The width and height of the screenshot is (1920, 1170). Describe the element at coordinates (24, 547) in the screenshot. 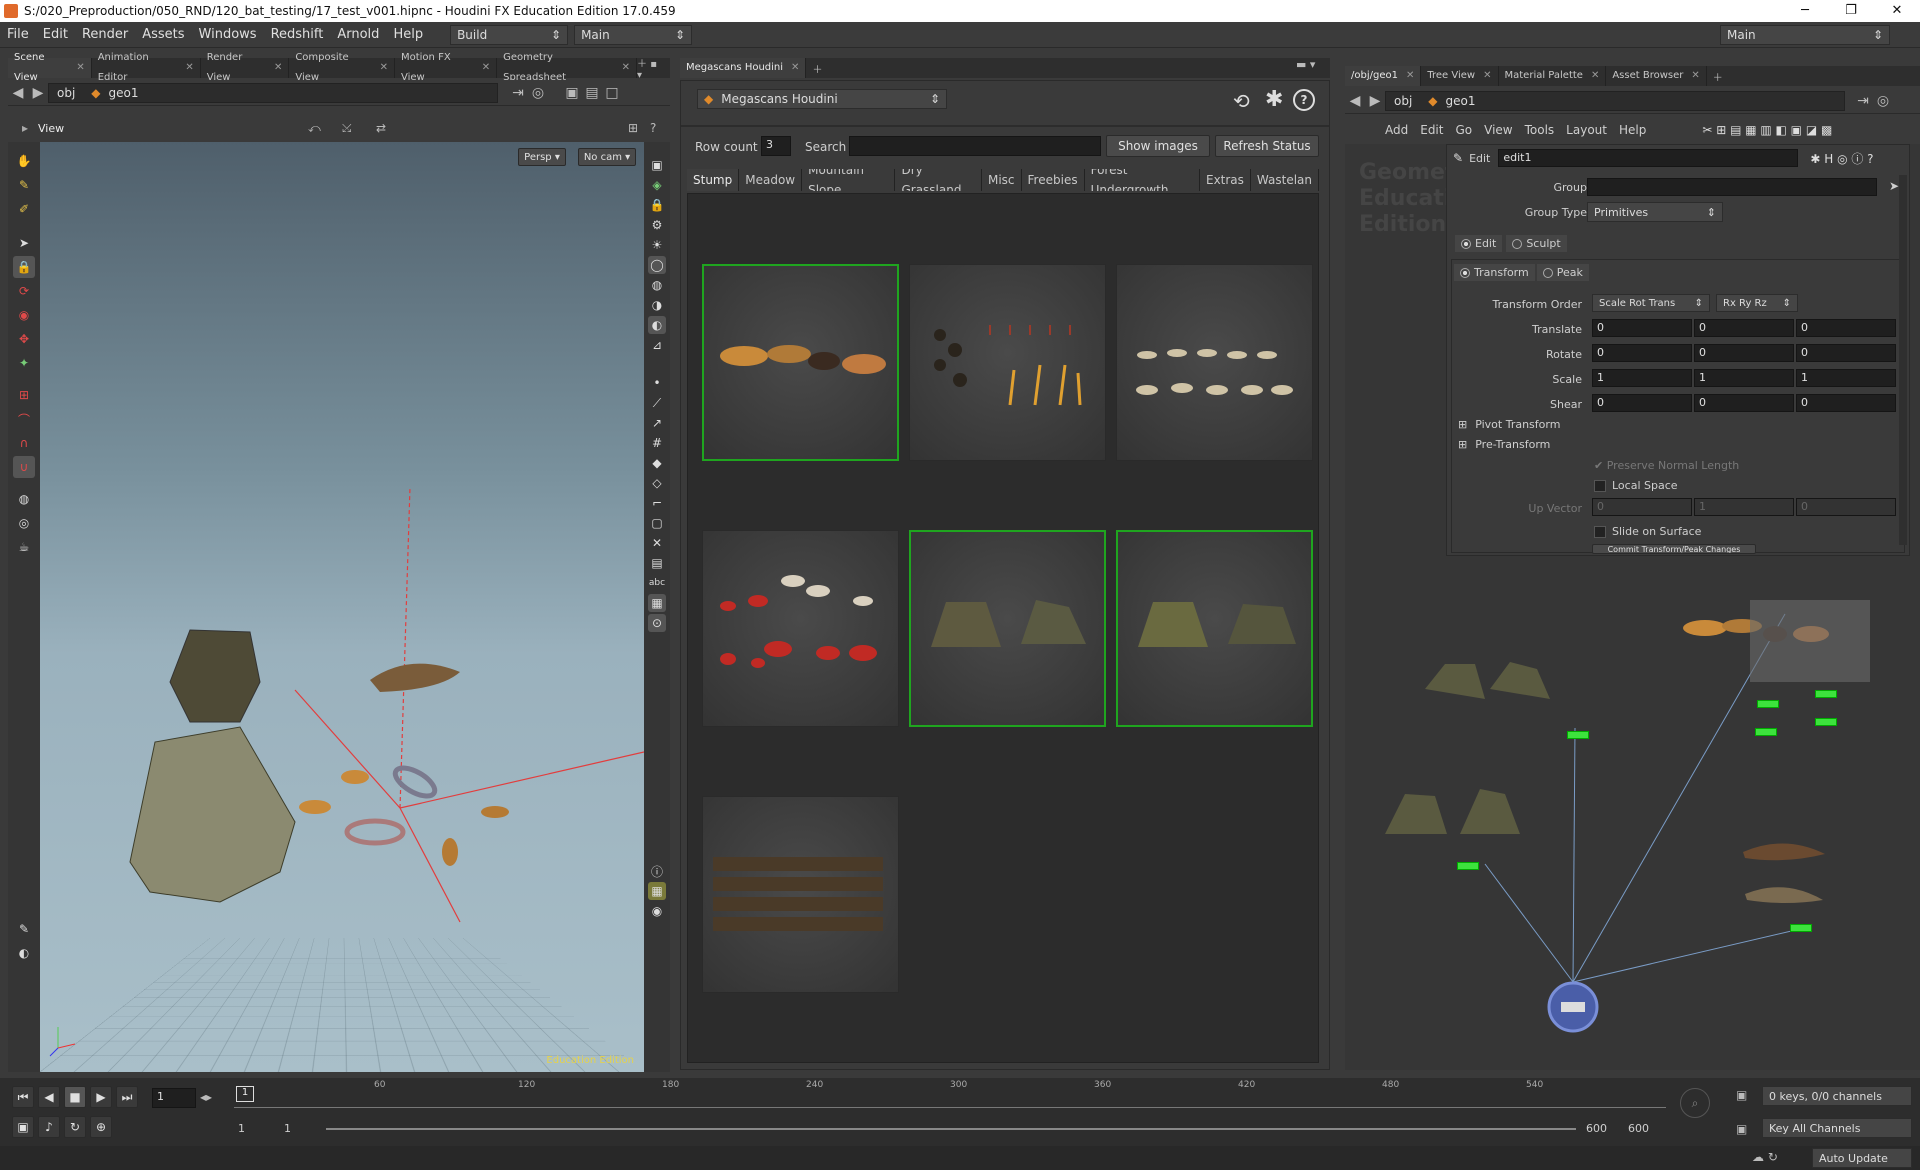

I see `render-icon: ☕` at that location.